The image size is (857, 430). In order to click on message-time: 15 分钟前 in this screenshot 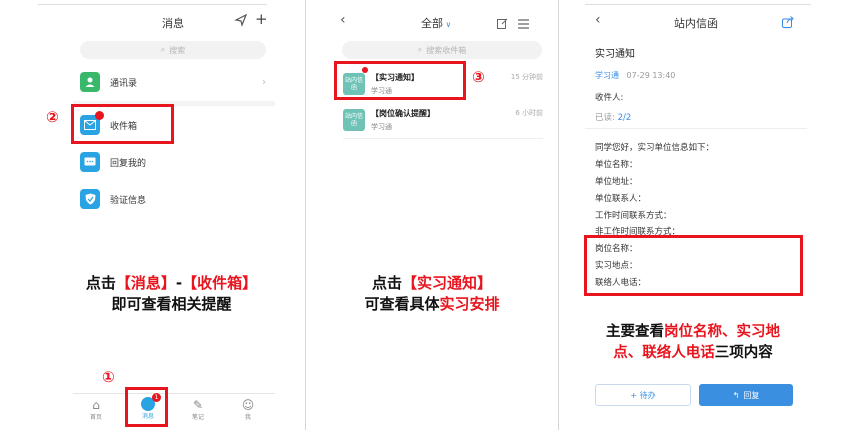, I will do `click(526, 77)`.